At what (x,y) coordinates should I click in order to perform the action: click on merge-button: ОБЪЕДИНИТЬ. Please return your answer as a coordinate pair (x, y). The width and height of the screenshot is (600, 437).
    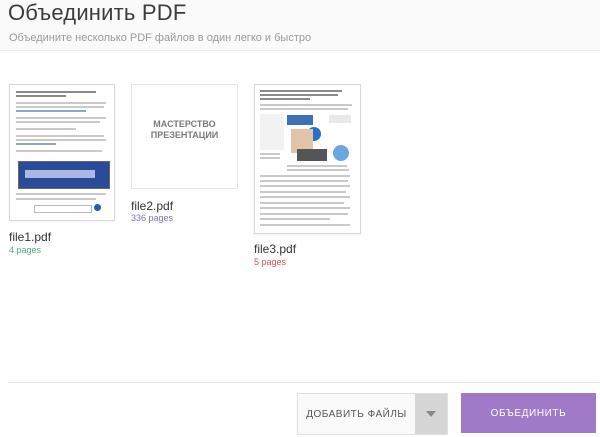
    Looking at the image, I should click on (528, 413).